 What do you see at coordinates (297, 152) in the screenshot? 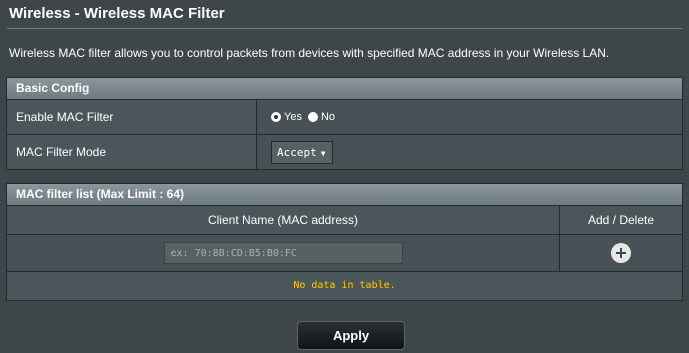
I see `mac-filter-mode-selected: Accept` at bounding box center [297, 152].